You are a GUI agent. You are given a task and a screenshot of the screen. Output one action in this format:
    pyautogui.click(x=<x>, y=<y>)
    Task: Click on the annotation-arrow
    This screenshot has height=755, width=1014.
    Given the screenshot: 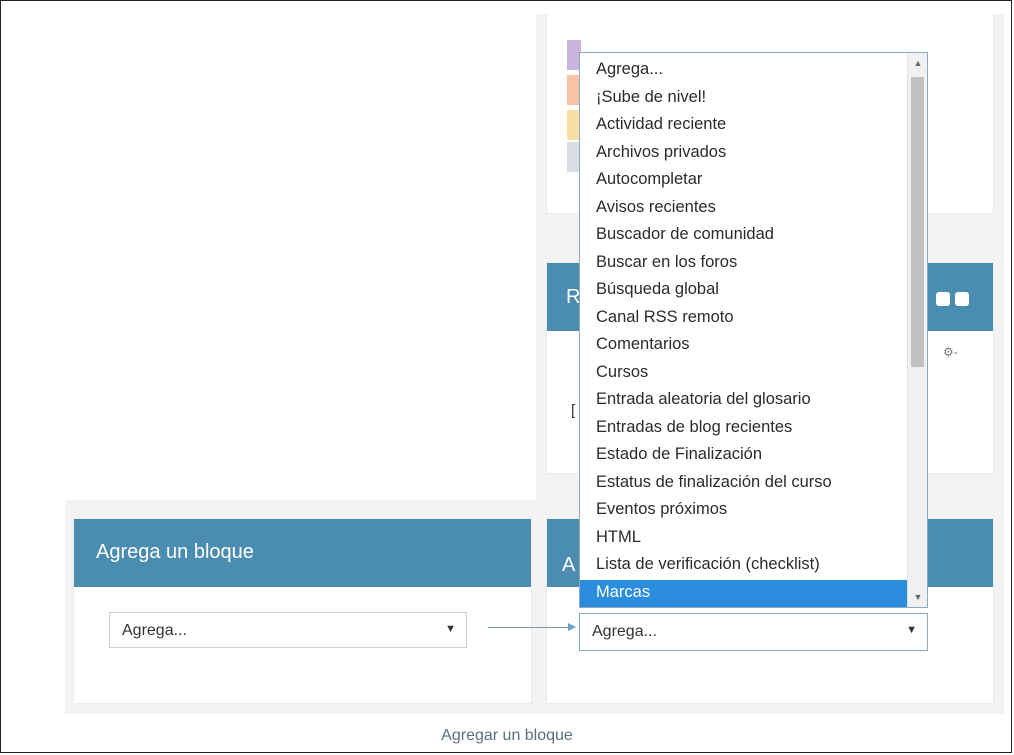 What is the action you would take?
    pyautogui.click(x=532, y=627)
    